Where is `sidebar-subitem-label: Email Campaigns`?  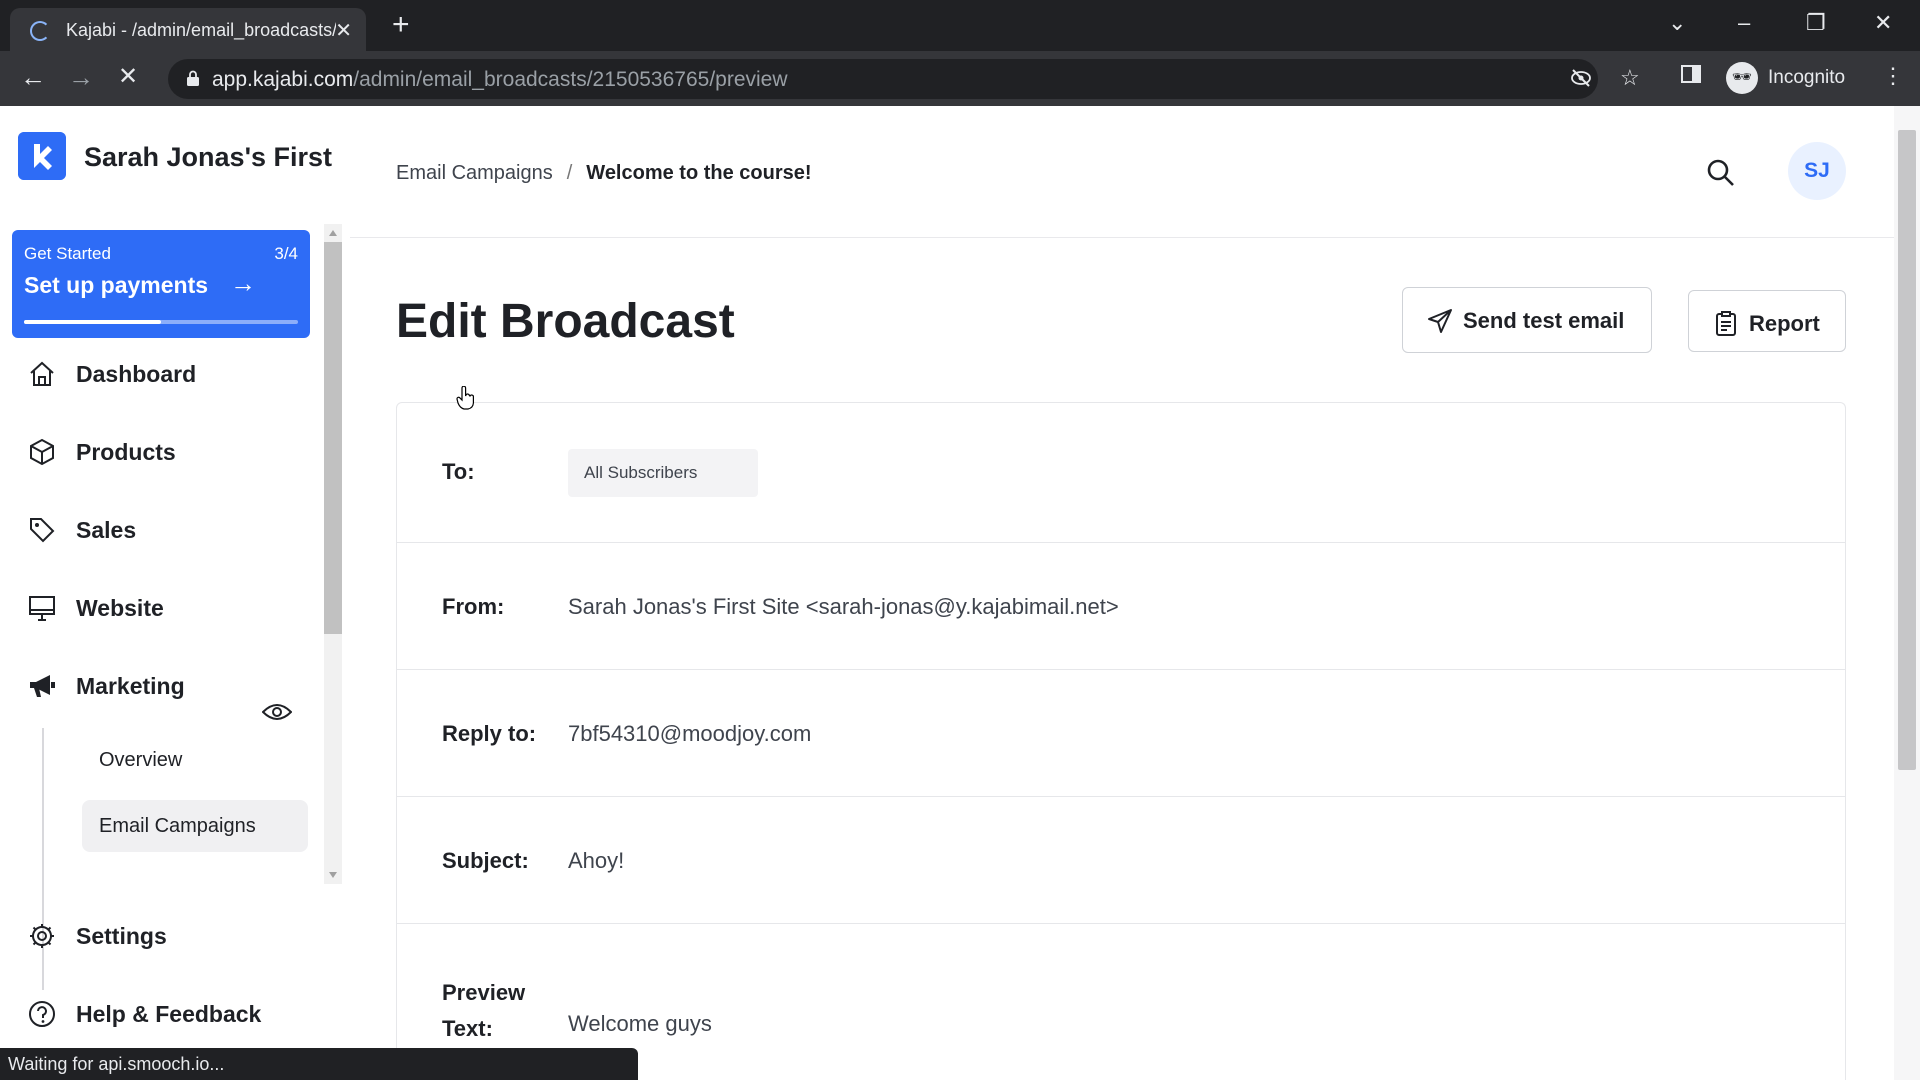
sidebar-subitem-label: Email Campaigns is located at coordinates (177, 826).